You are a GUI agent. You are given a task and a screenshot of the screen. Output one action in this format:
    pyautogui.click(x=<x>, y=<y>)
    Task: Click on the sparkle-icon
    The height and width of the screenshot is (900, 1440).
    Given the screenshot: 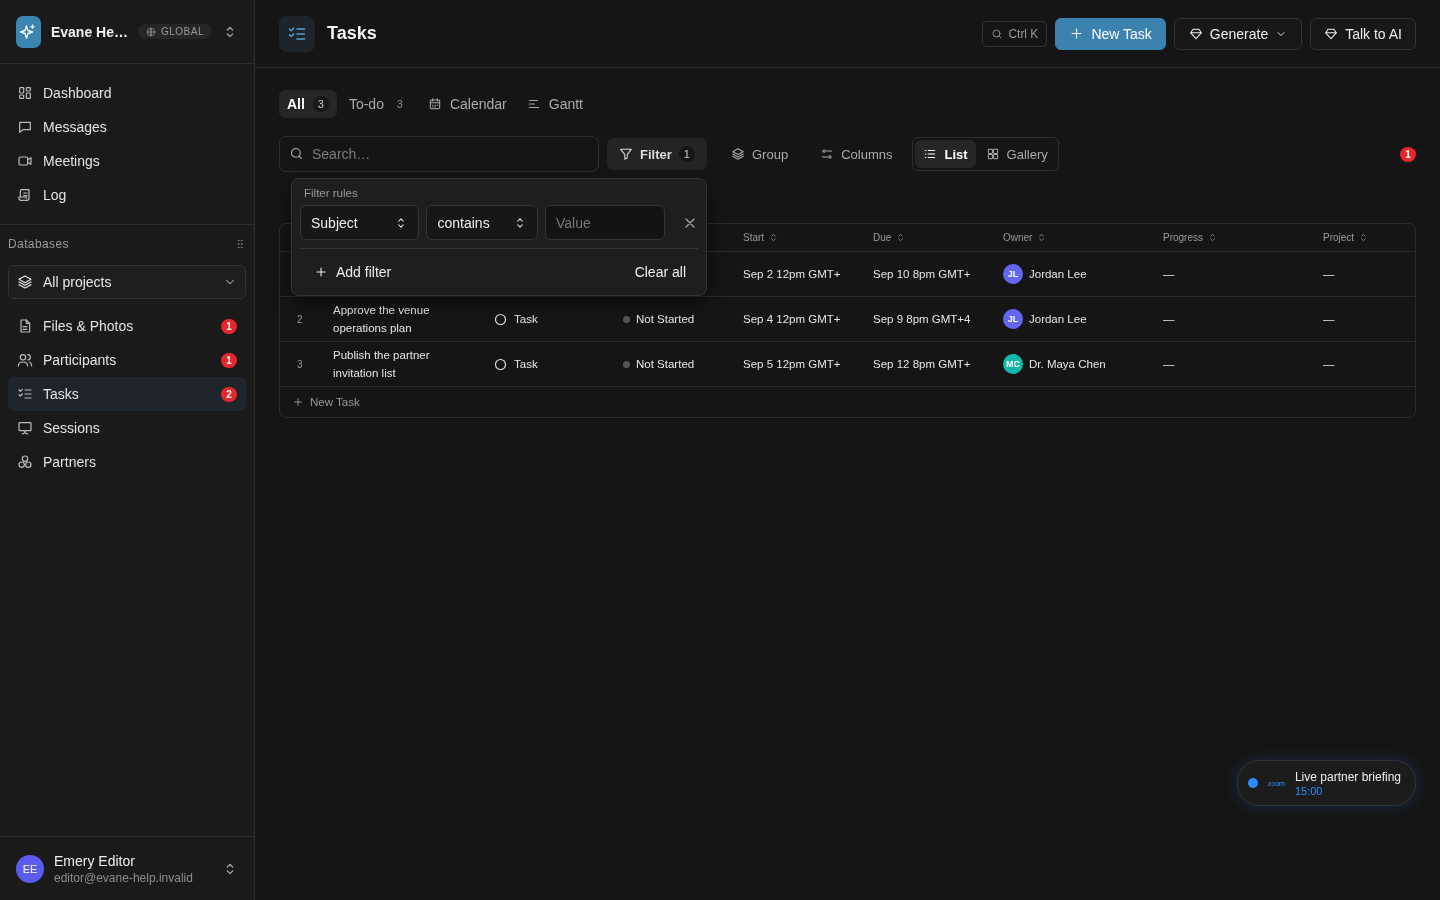 What is the action you would take?
    pyautogui.click(x=28, y=31)
    